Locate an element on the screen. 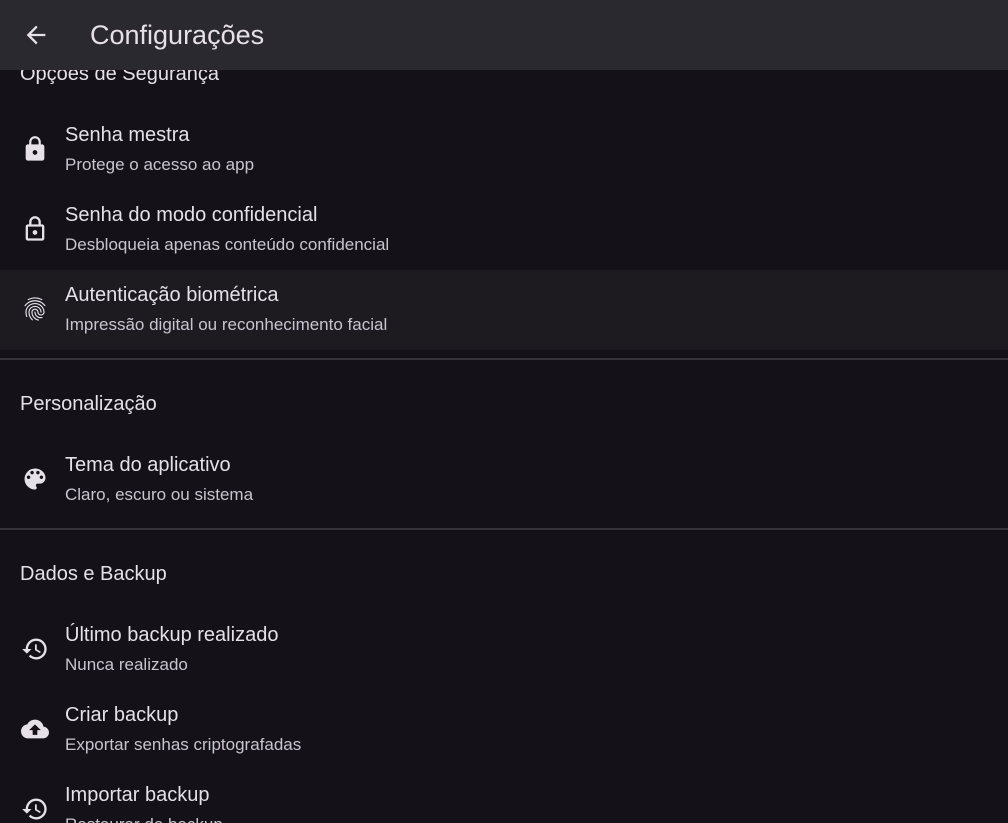  lock-outline-icon is located at coordinates (35, 229).